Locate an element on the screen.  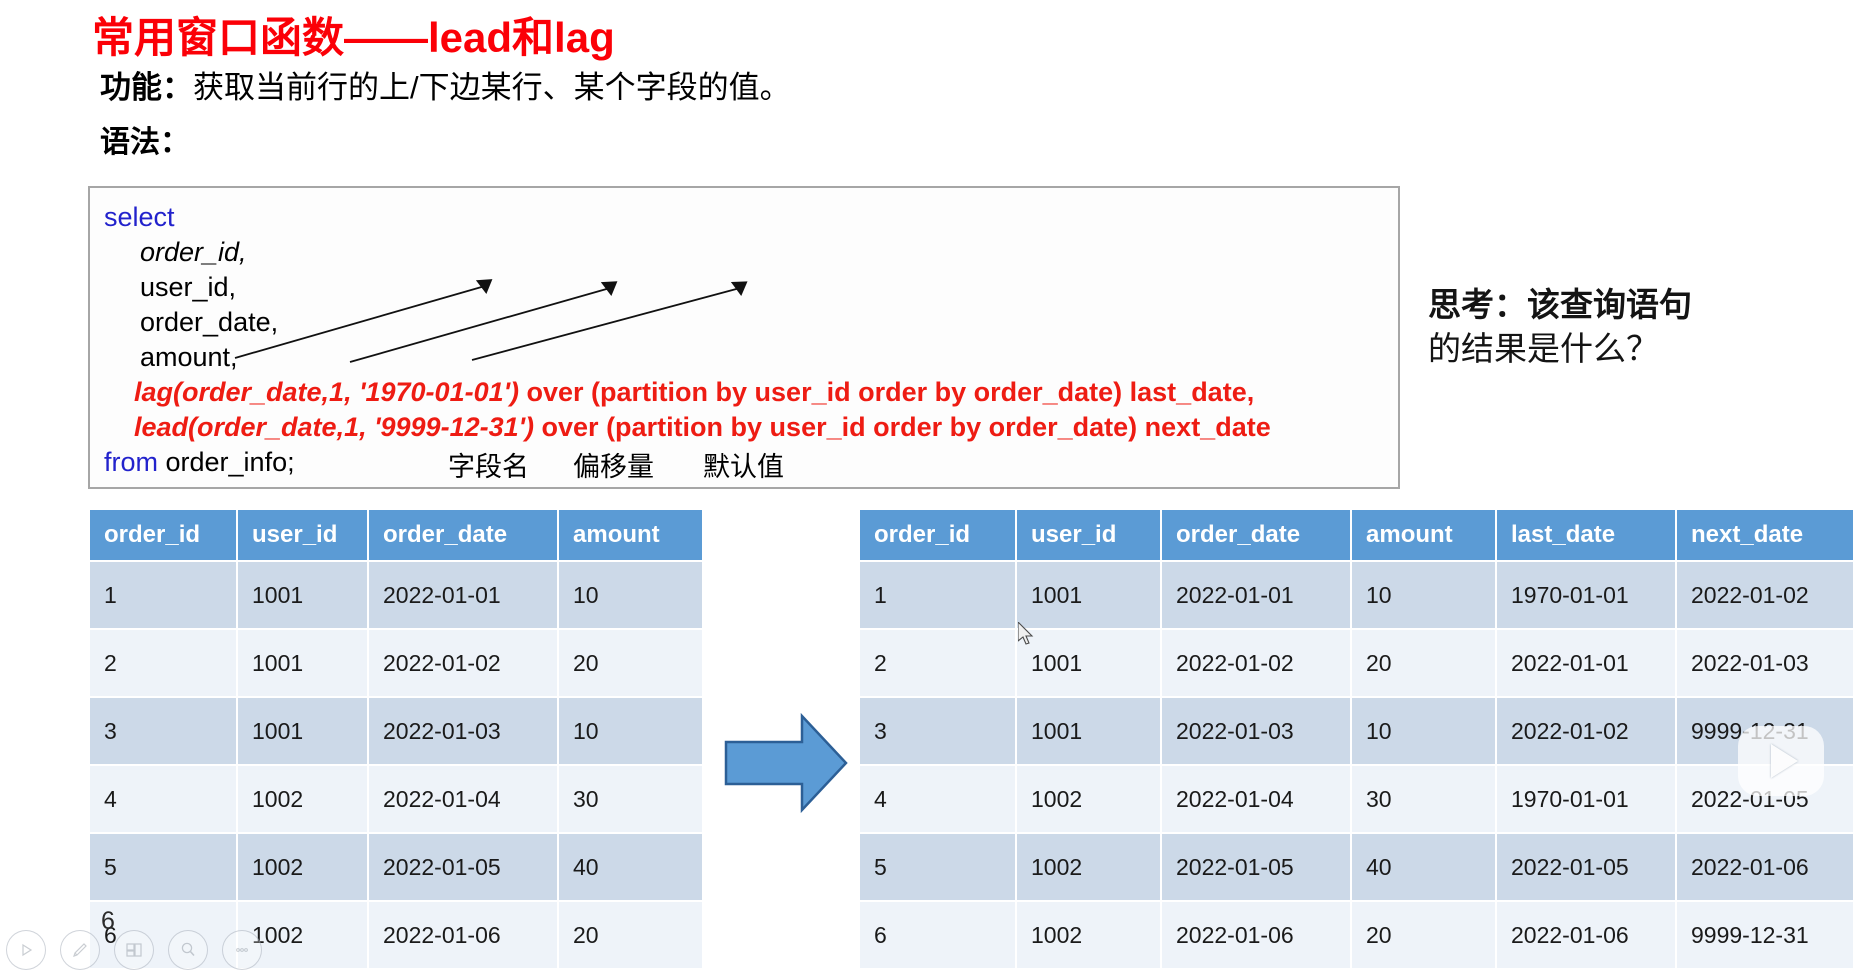
toolbar-pen-button is located at coordinates (80, 950).